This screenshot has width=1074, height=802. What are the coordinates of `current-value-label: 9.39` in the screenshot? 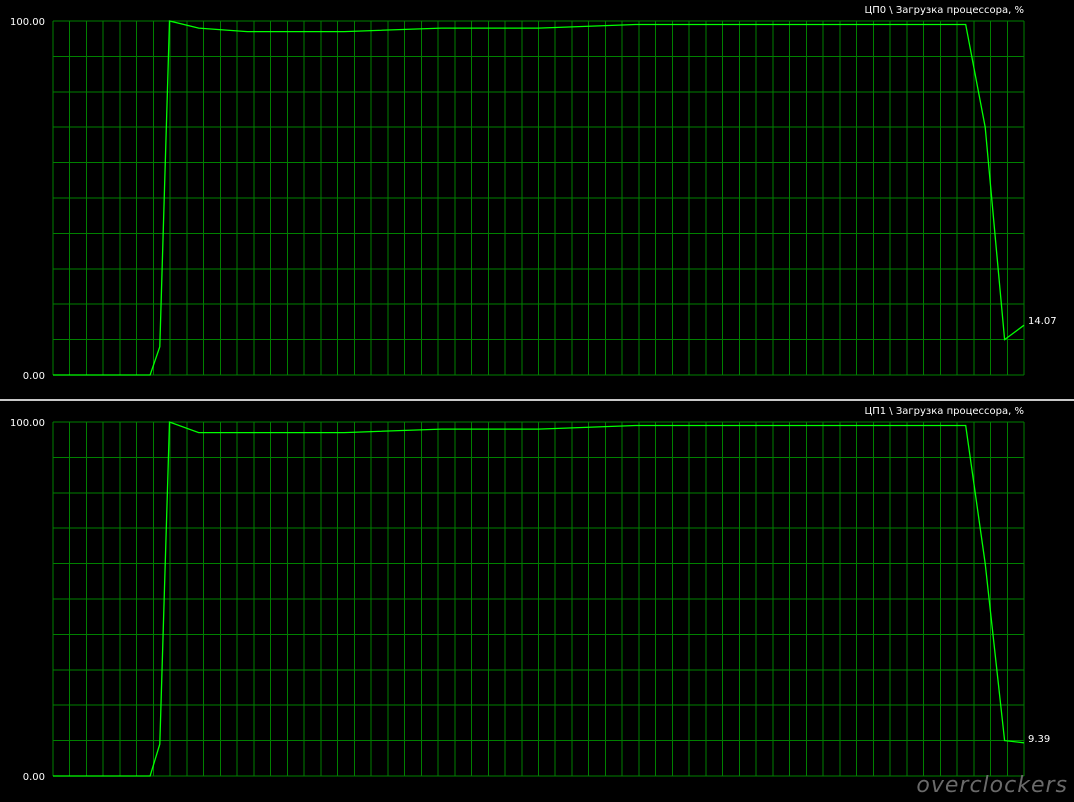 It's located at (1039, 739).